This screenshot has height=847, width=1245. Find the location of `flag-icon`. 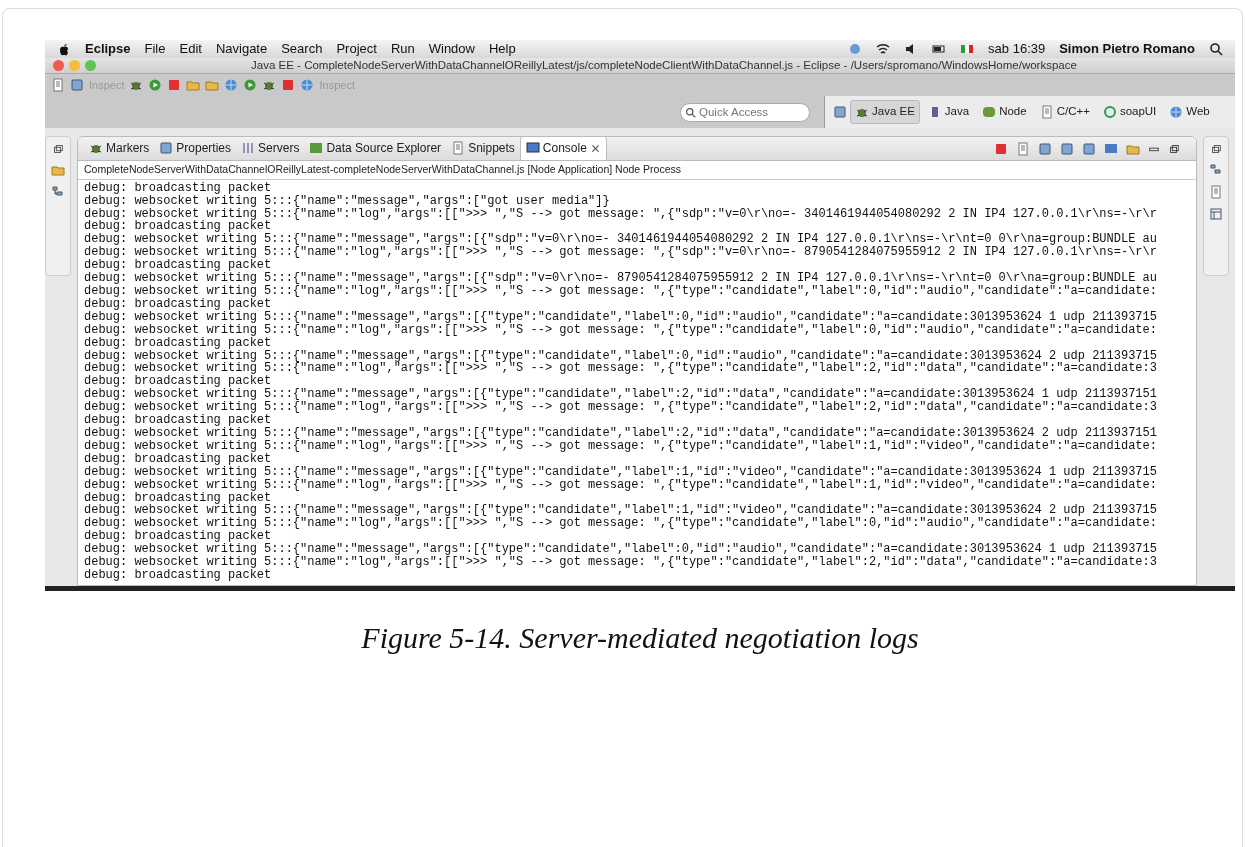

flag-icon is located at coordinates (967, 49).